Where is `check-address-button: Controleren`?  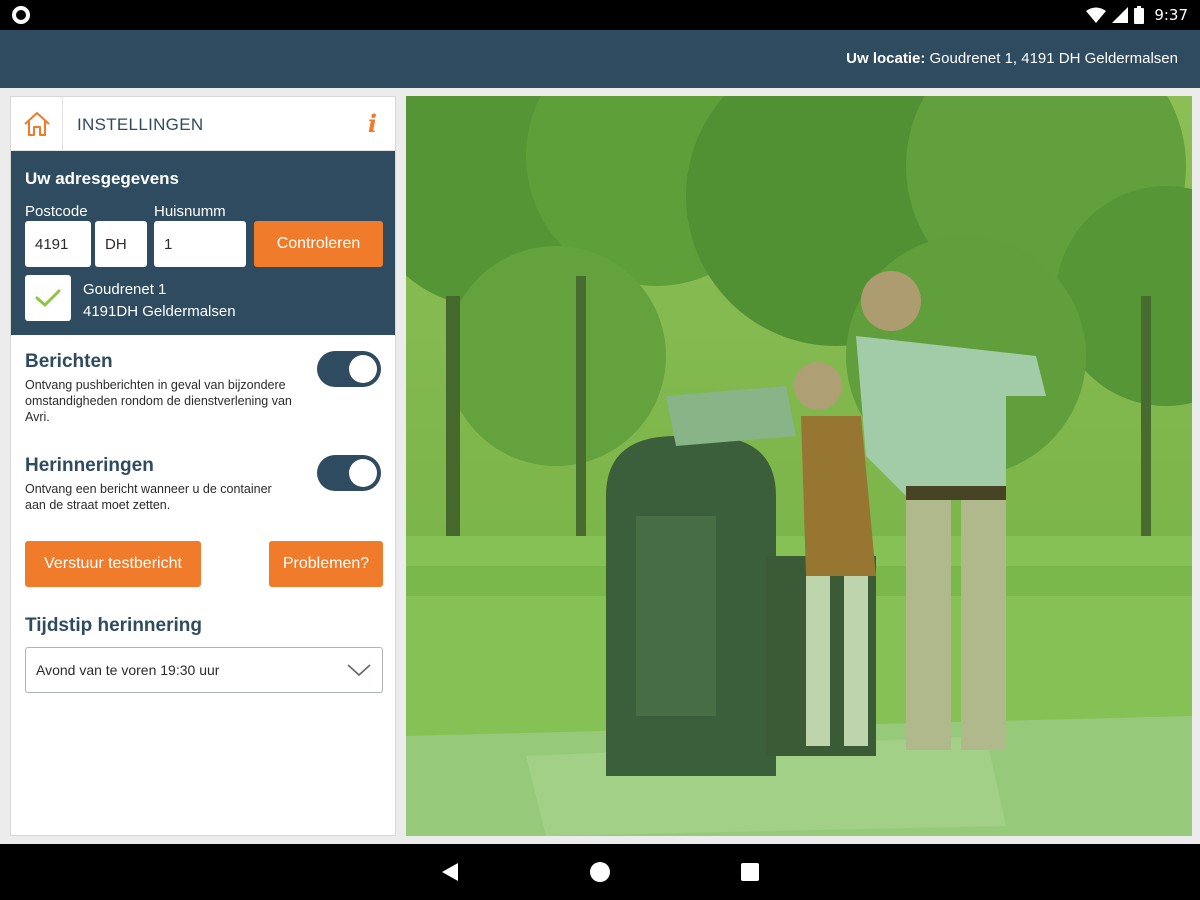
check-address-button: Controleren is located at coordinates (318, 244).